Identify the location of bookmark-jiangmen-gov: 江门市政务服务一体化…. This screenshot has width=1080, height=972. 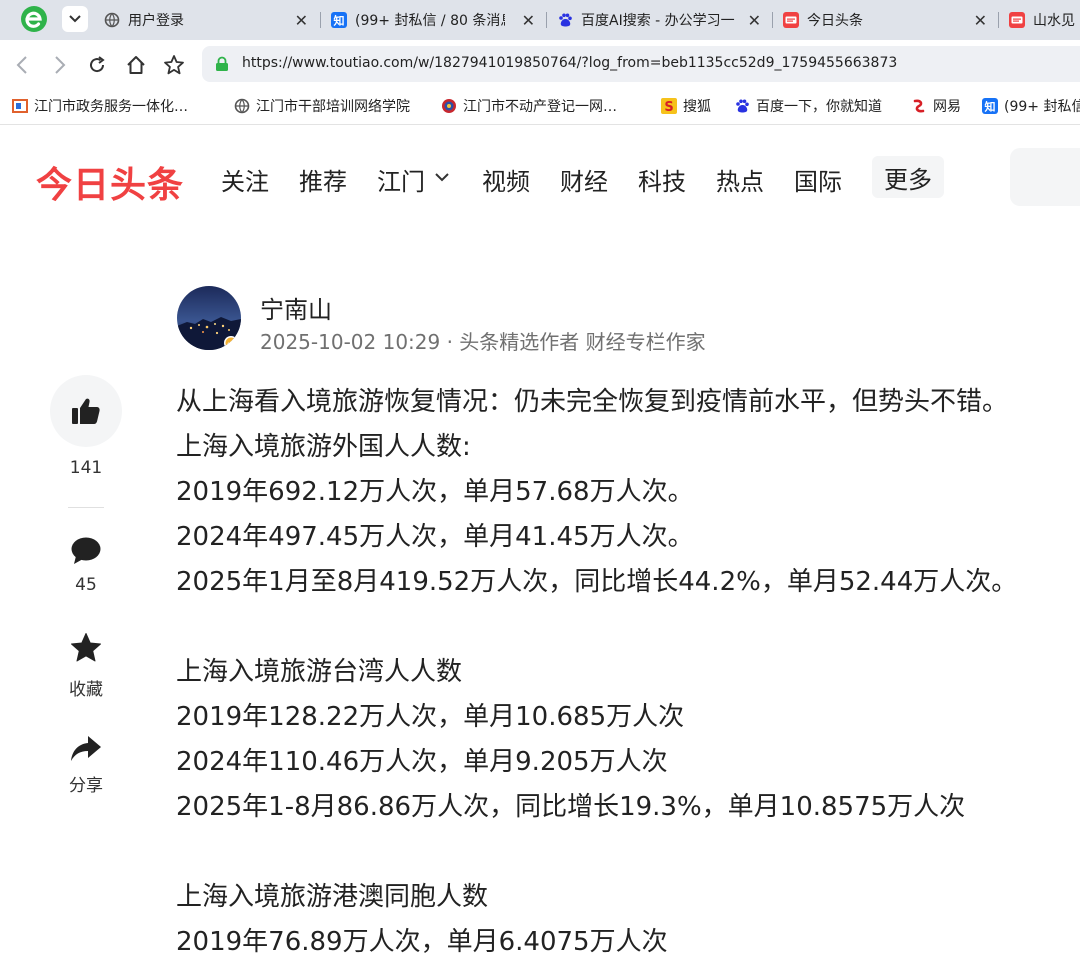
(100, 106).